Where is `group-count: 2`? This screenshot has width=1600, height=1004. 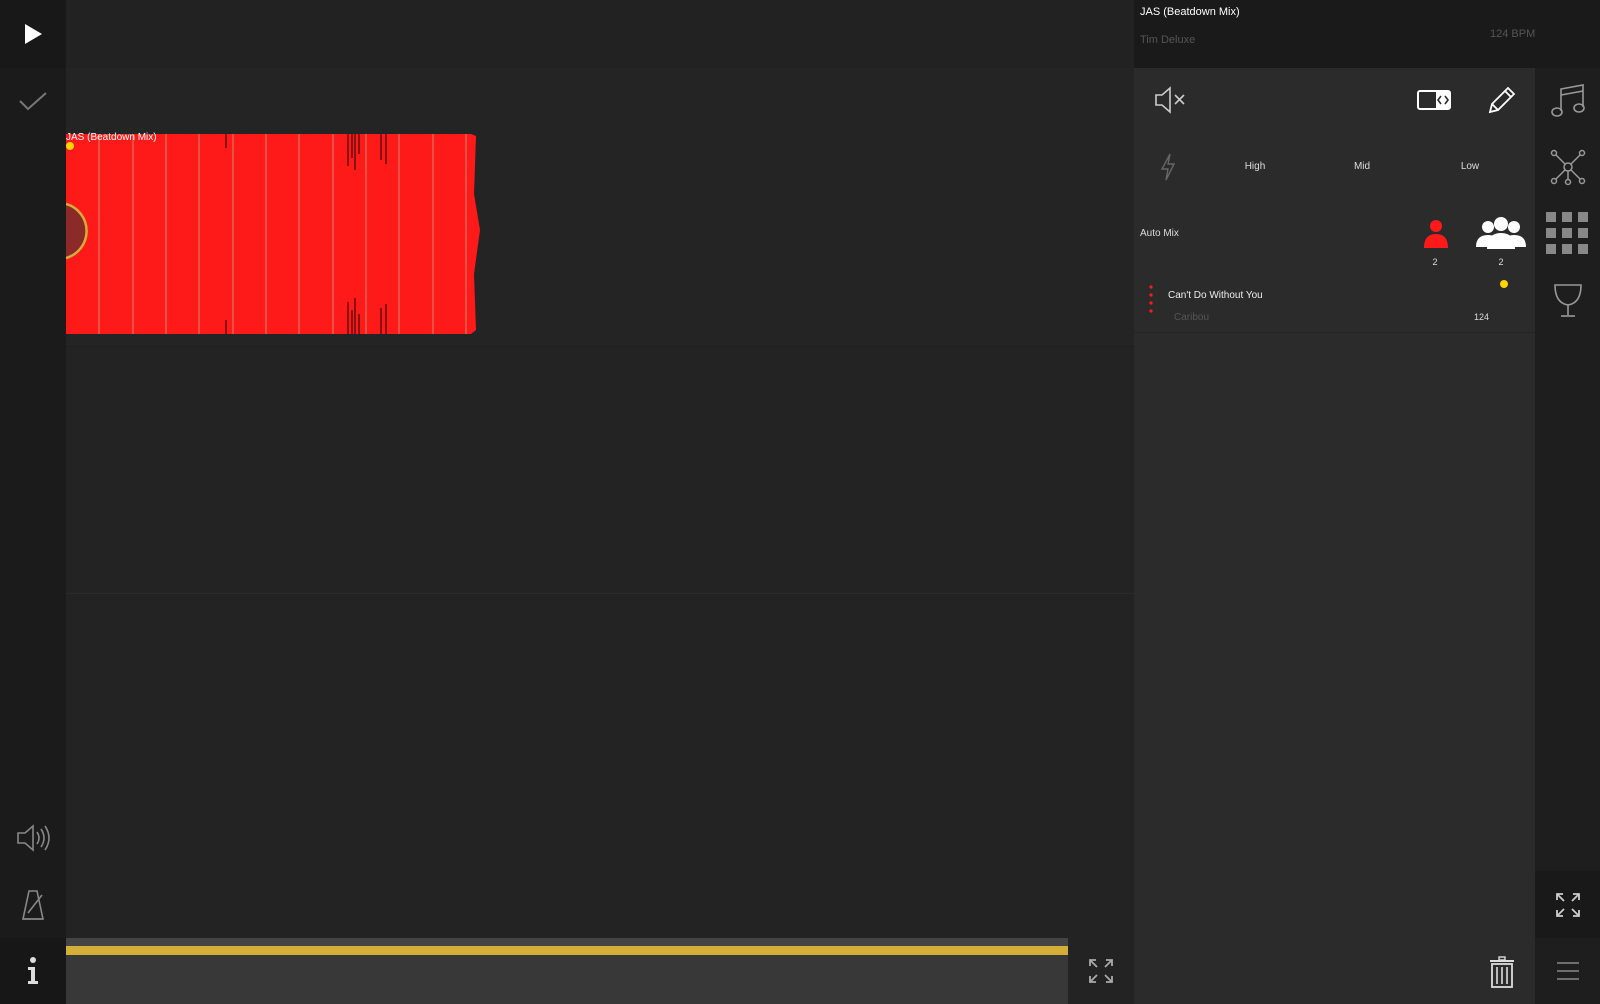 group-count: 2 is located at coordinates (1501, 262).